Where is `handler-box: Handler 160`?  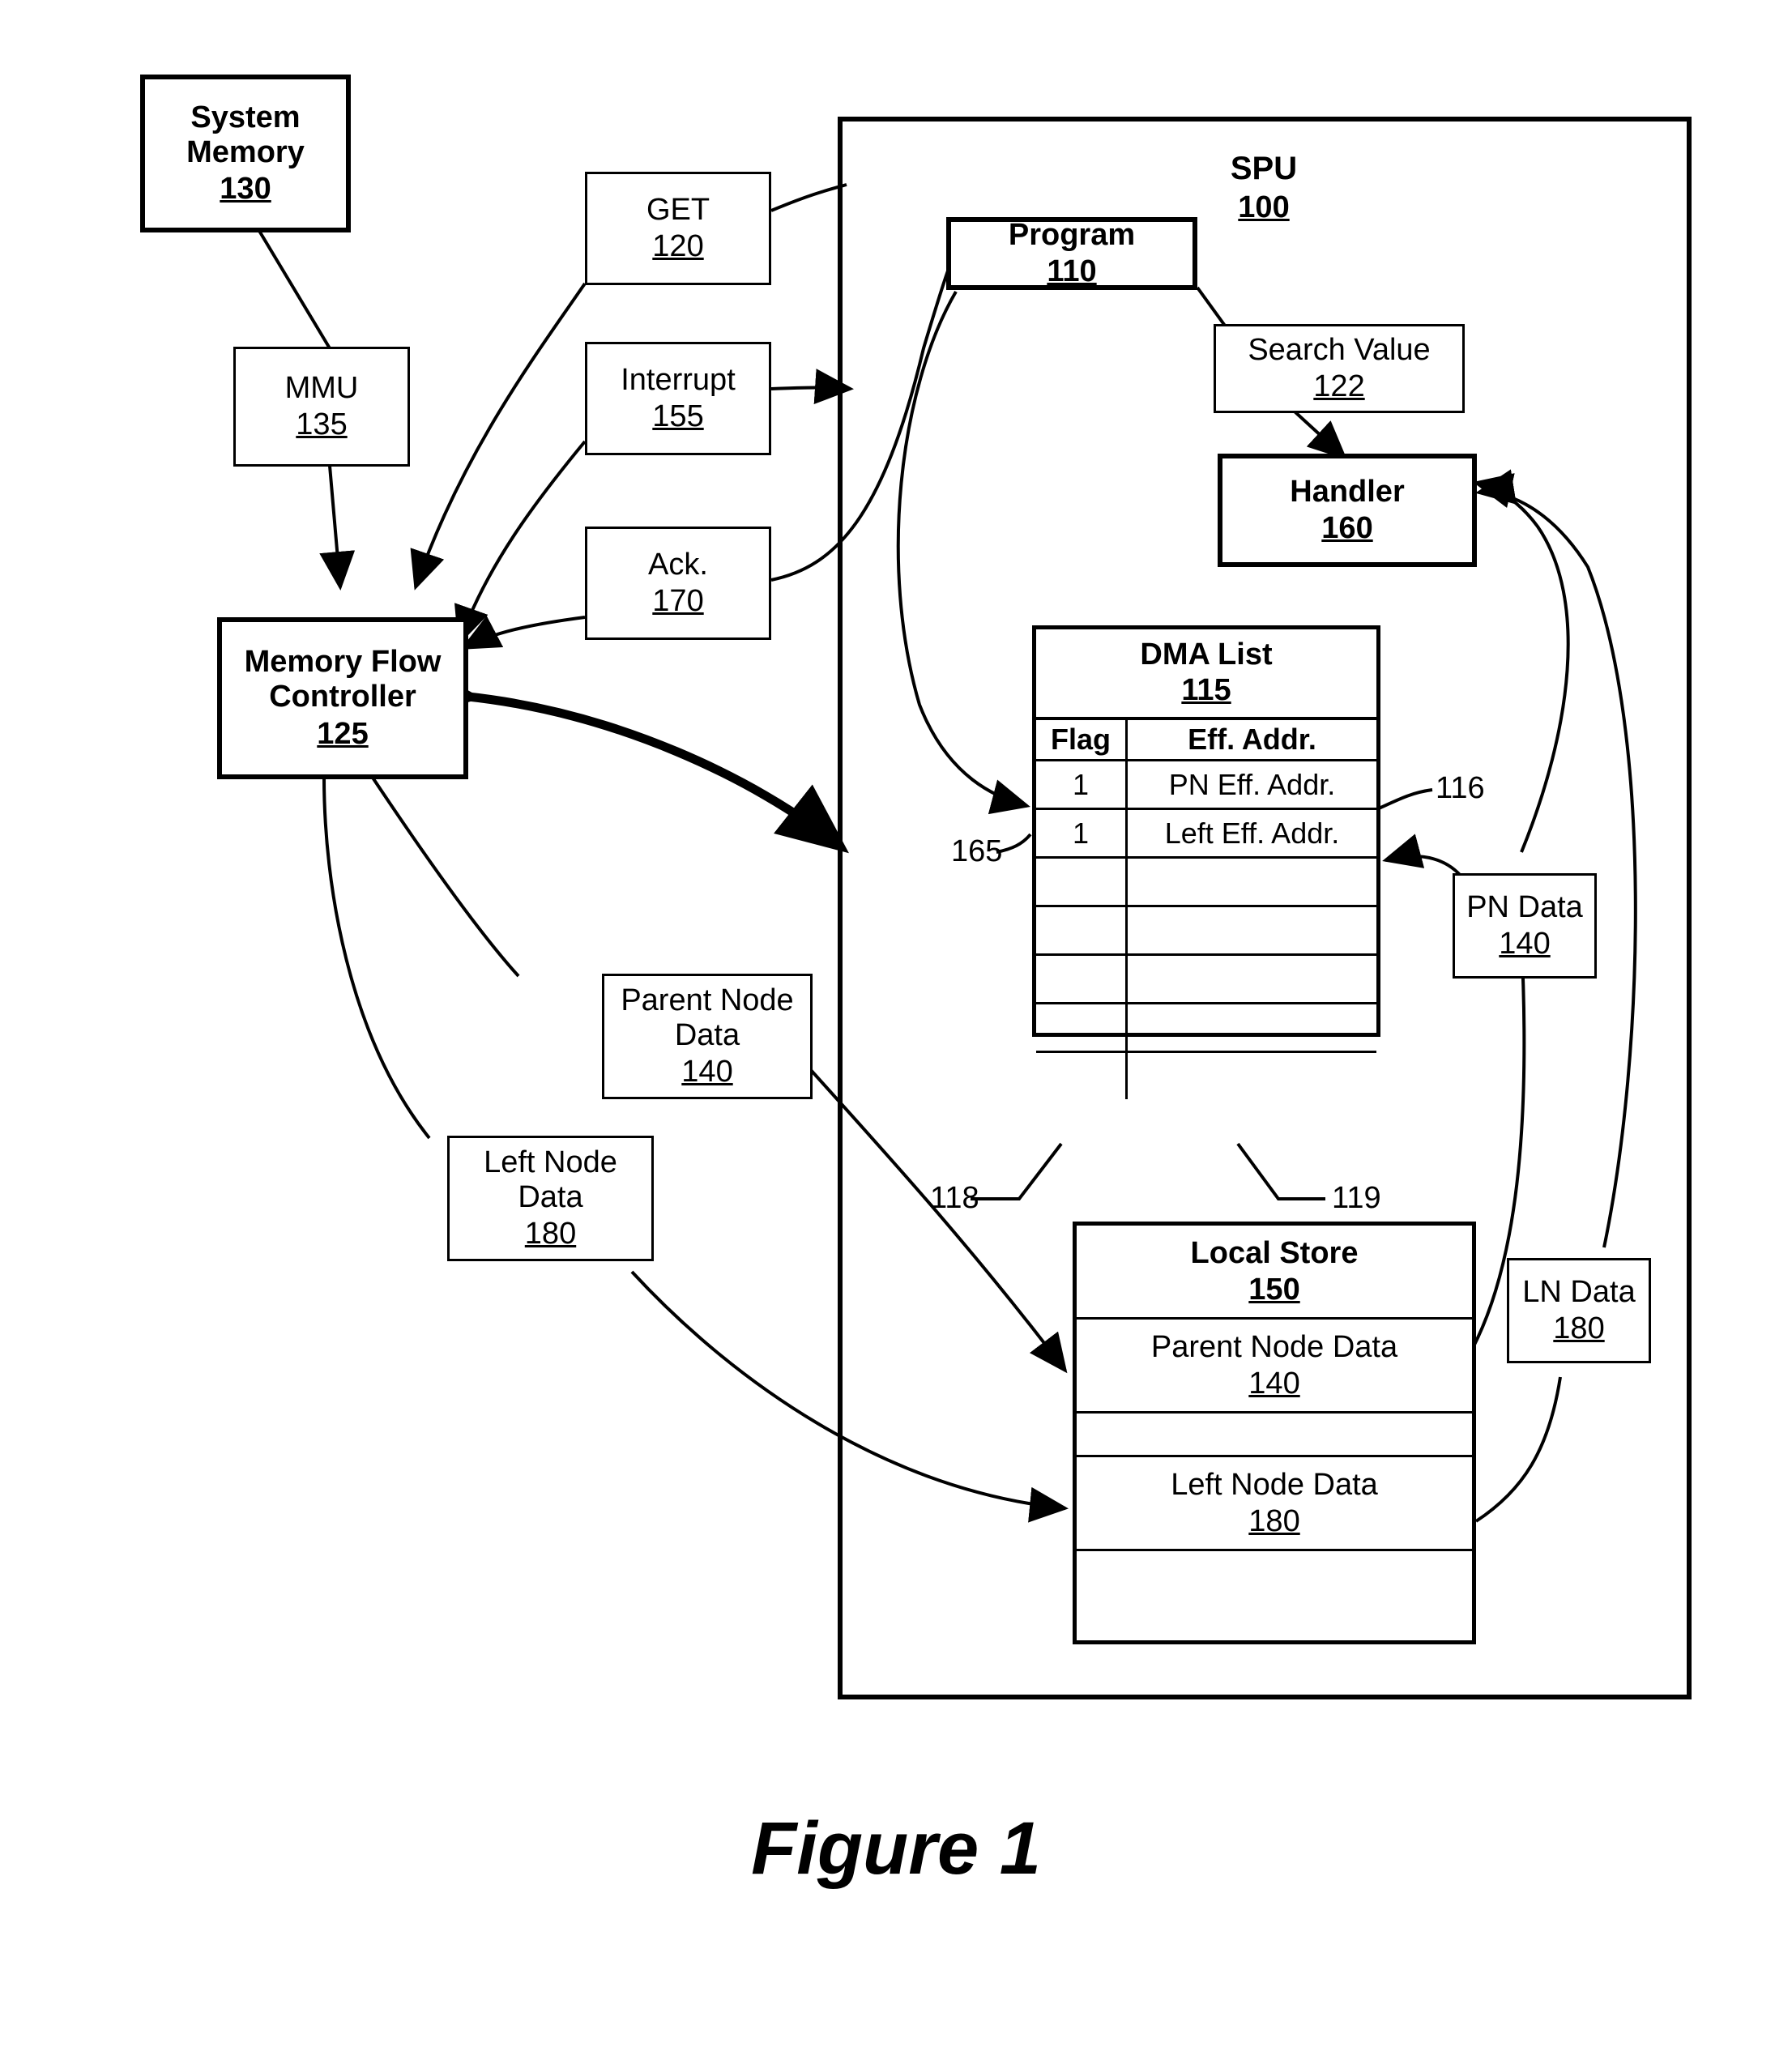 handler-box: Handler 160 is located at coordinates (1347, 510).